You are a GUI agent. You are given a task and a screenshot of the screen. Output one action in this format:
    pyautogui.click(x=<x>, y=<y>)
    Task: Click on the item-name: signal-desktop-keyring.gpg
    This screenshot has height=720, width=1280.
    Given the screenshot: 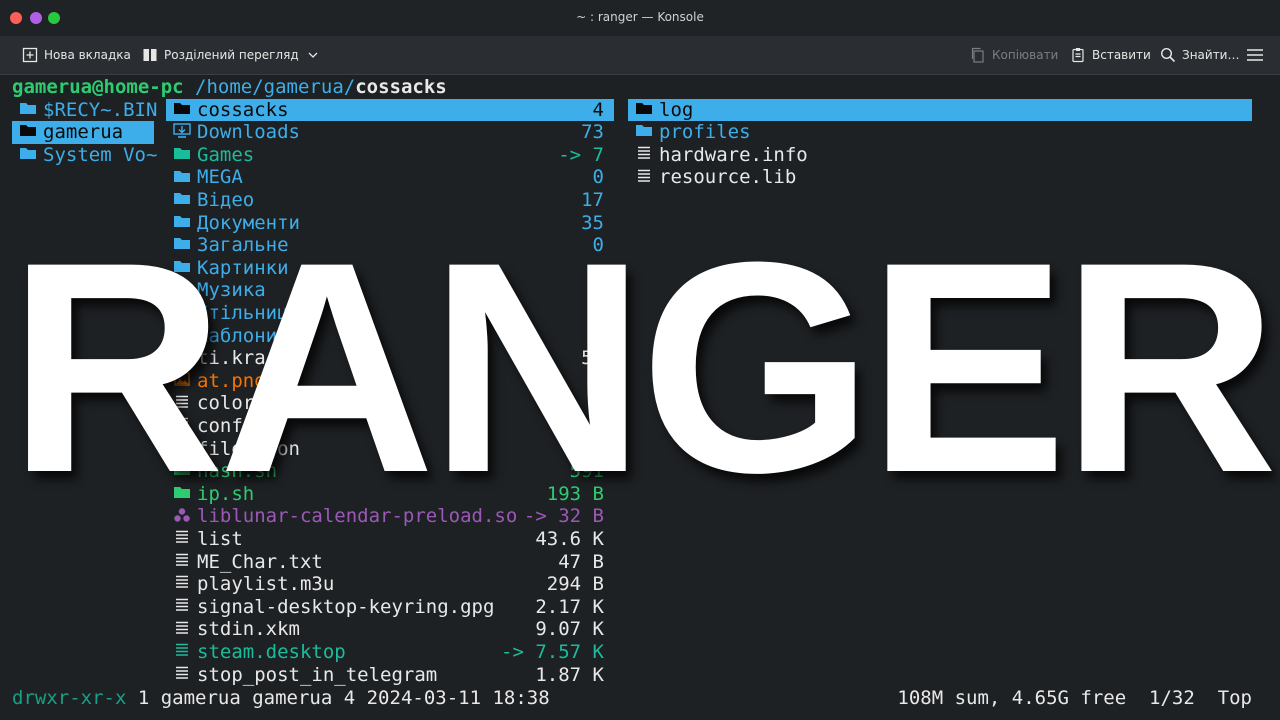 What is the action you would take?
    pyautogui.click(x=346, y=606)
    